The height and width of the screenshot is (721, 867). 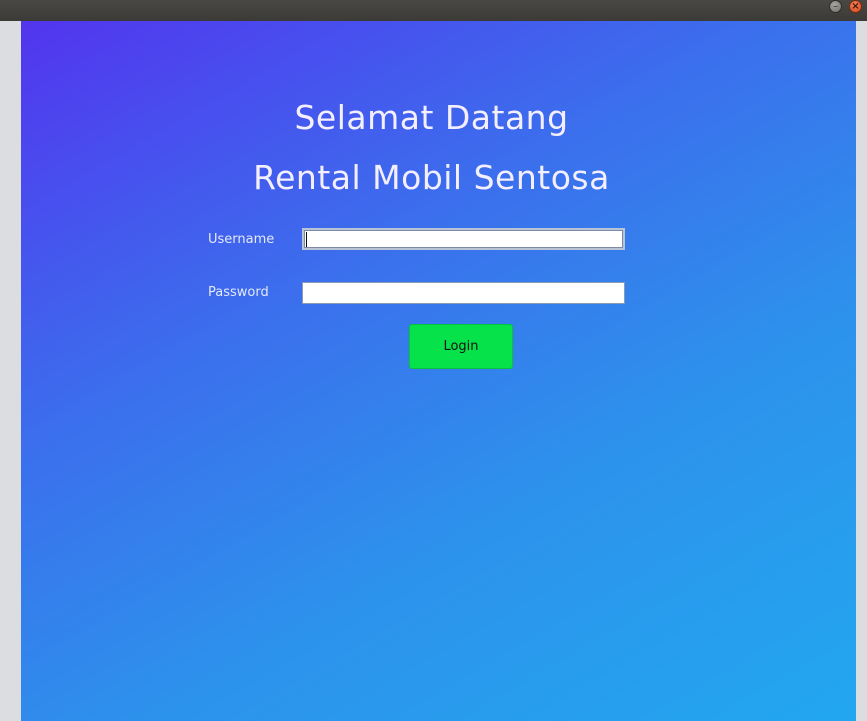 What do you see at coordinates (461, 346) in the screenshot?
I see `login-button: Login` at bounding box center [461, 346].